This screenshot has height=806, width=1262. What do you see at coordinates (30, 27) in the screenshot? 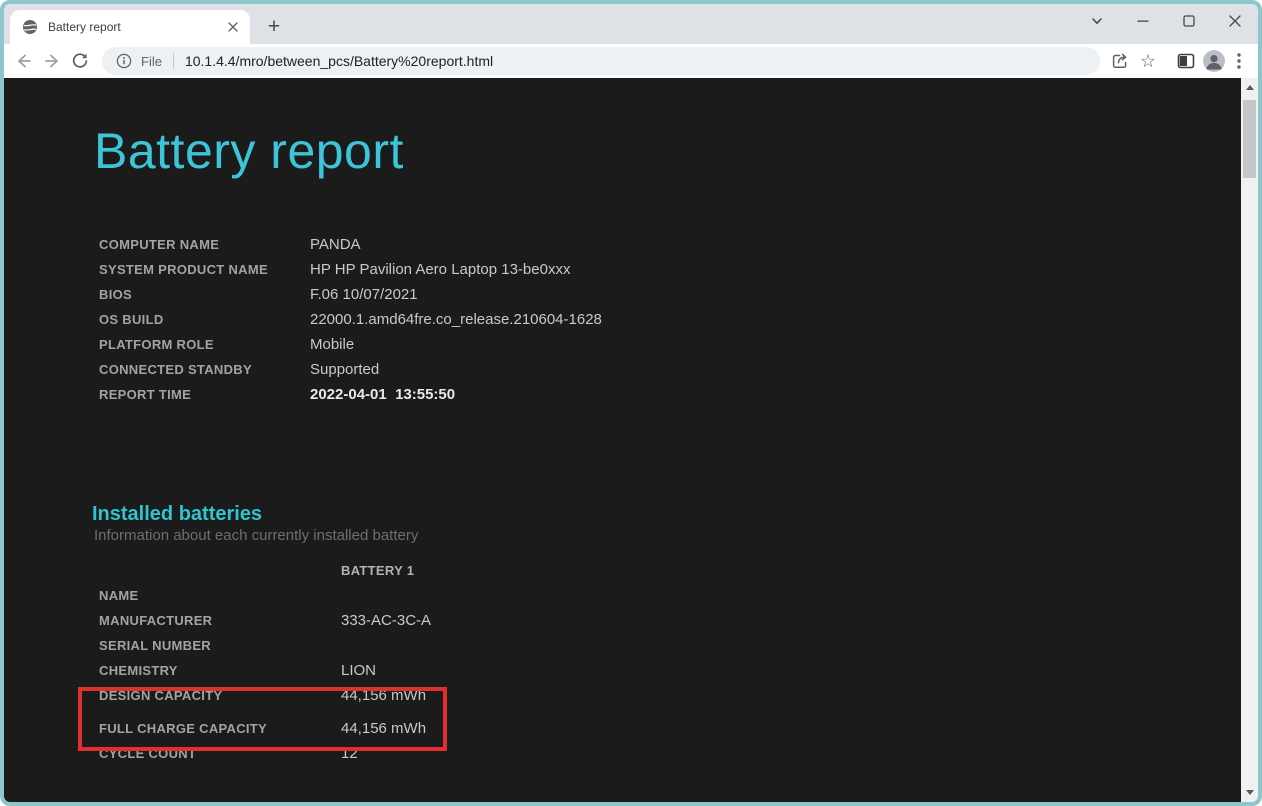
I see `globe-favicon-icon` at bounding box center [30, 27].